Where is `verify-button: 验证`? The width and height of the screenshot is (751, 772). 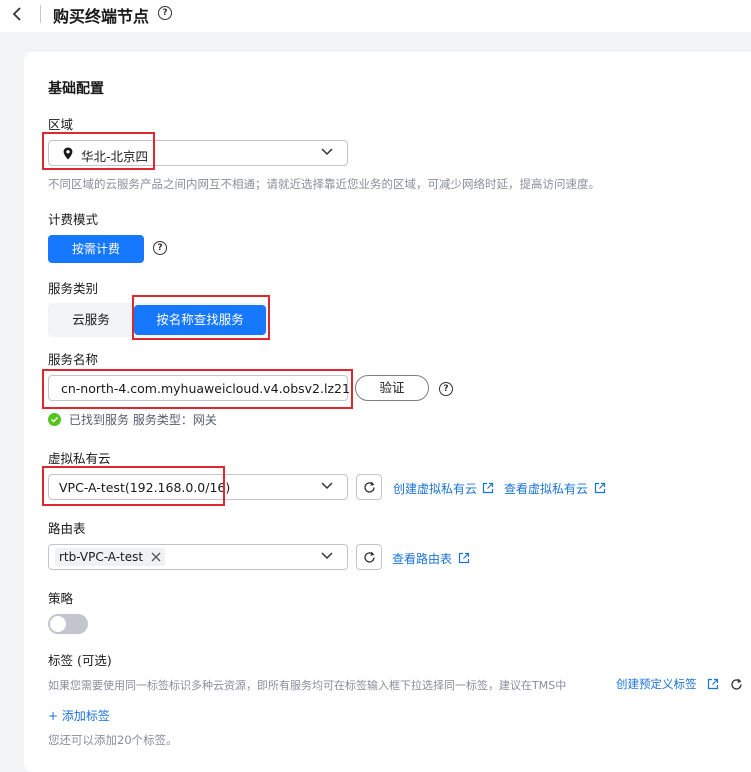
verify-button: 验证 is located at coordinates (392, 388).